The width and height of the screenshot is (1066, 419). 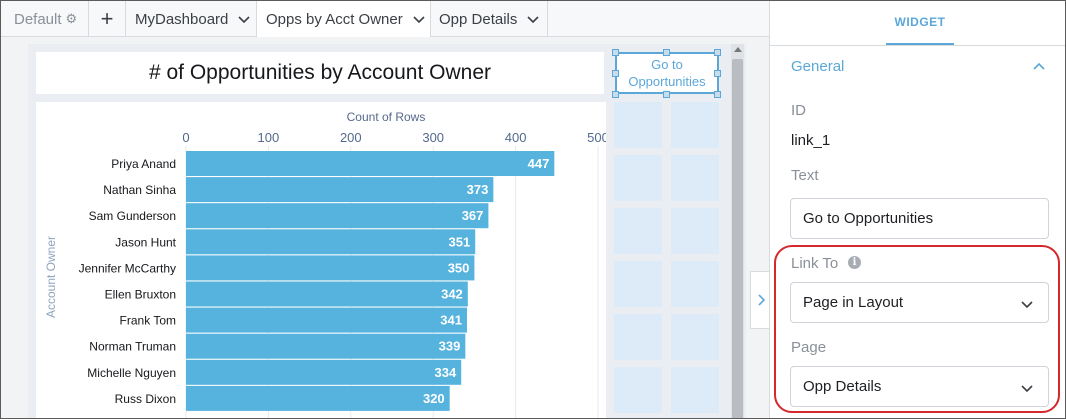 I want to click on gear-icon: ⚙, so click(x=72, y=19).